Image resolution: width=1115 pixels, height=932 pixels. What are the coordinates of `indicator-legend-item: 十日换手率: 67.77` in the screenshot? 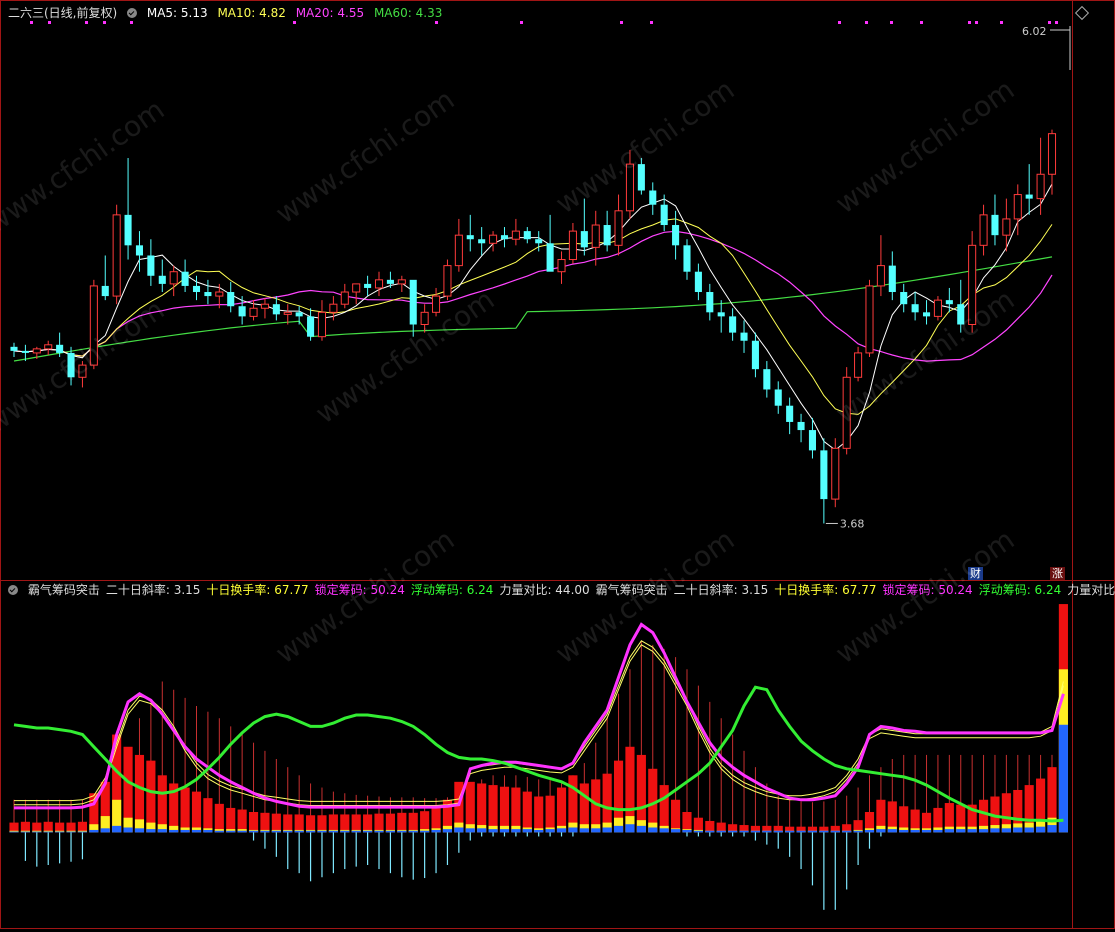 It's located at (257, 590).